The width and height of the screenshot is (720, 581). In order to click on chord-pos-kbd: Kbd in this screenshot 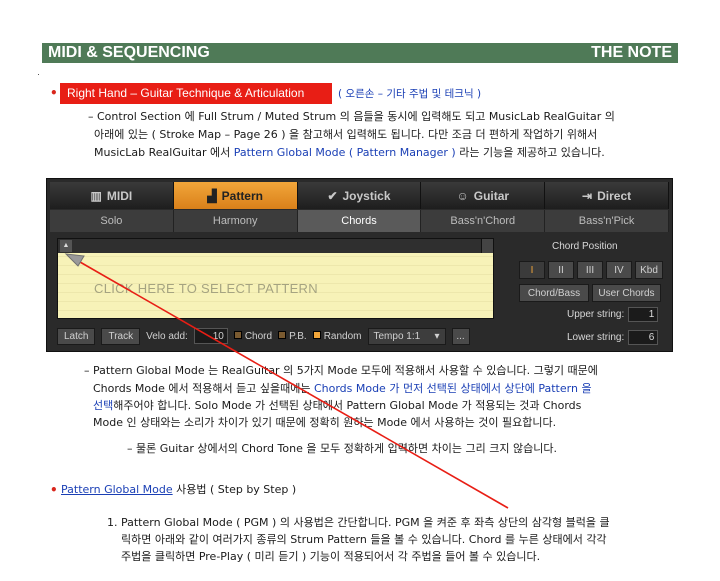, I will do `click(649, 270)`.